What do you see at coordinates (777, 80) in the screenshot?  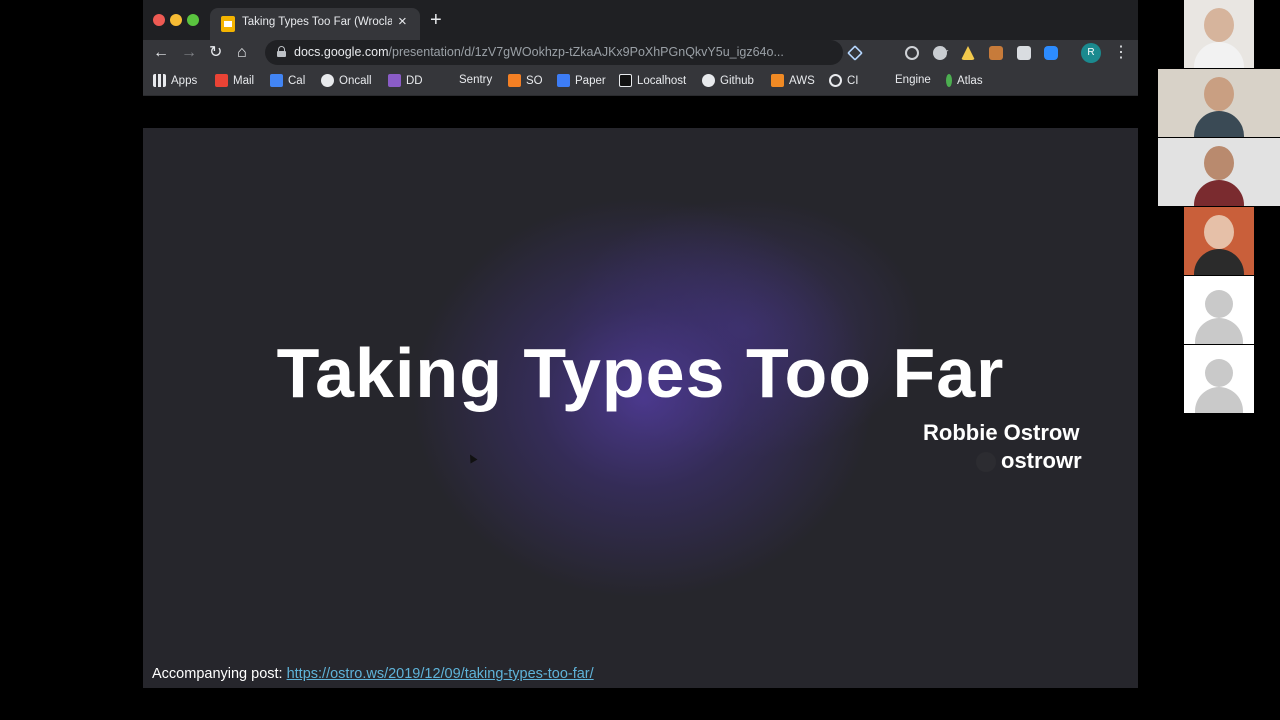 I see `aws-icon` at bounding box center [777, 80].